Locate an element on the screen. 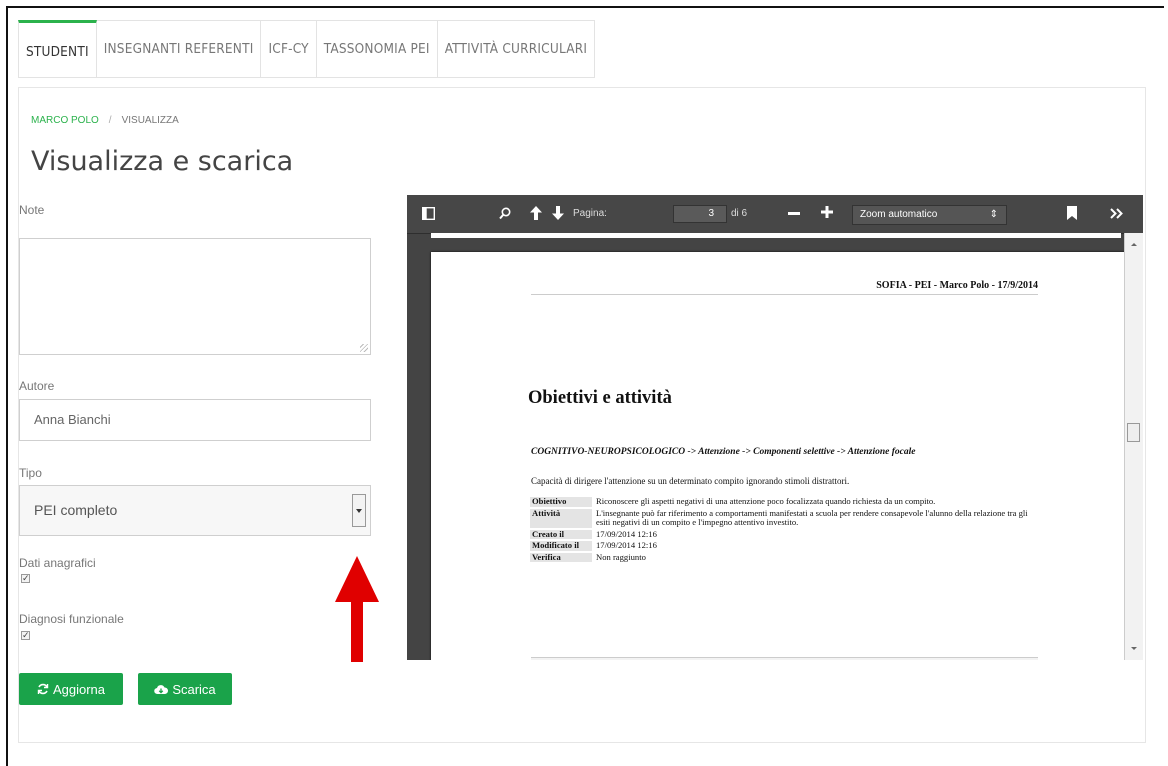 The width and height of the screenshot is (1168, 766). type-select: PEI completo is located at coordinates (195, 510).